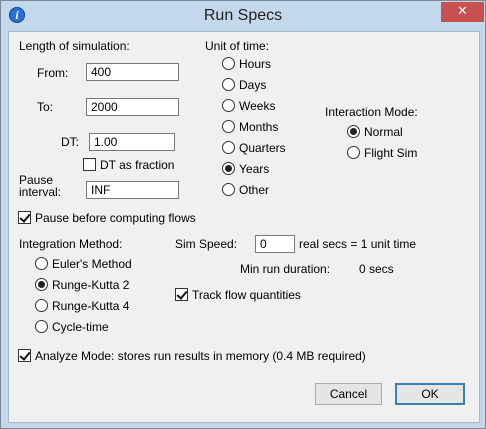 The image size is (486, 429). I want to click on integration-label-runge-kutta-4: Runge-Kutta 4, so click(91, 306).